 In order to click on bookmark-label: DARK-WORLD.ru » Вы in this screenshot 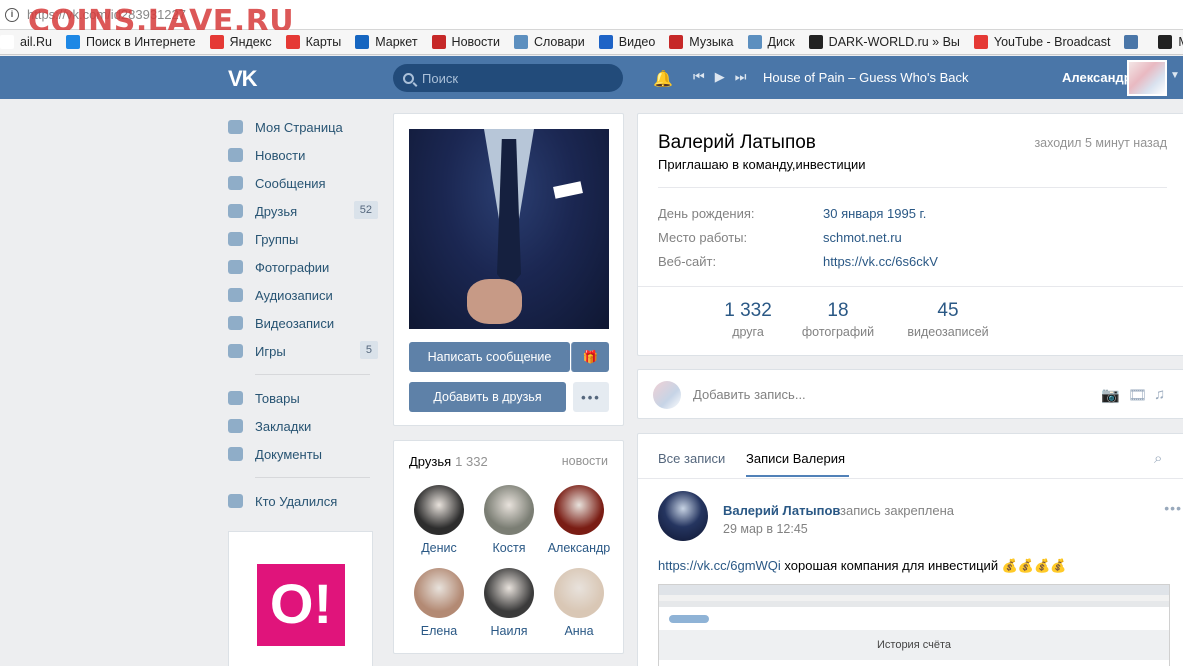, I will do `click(894, 42)`.